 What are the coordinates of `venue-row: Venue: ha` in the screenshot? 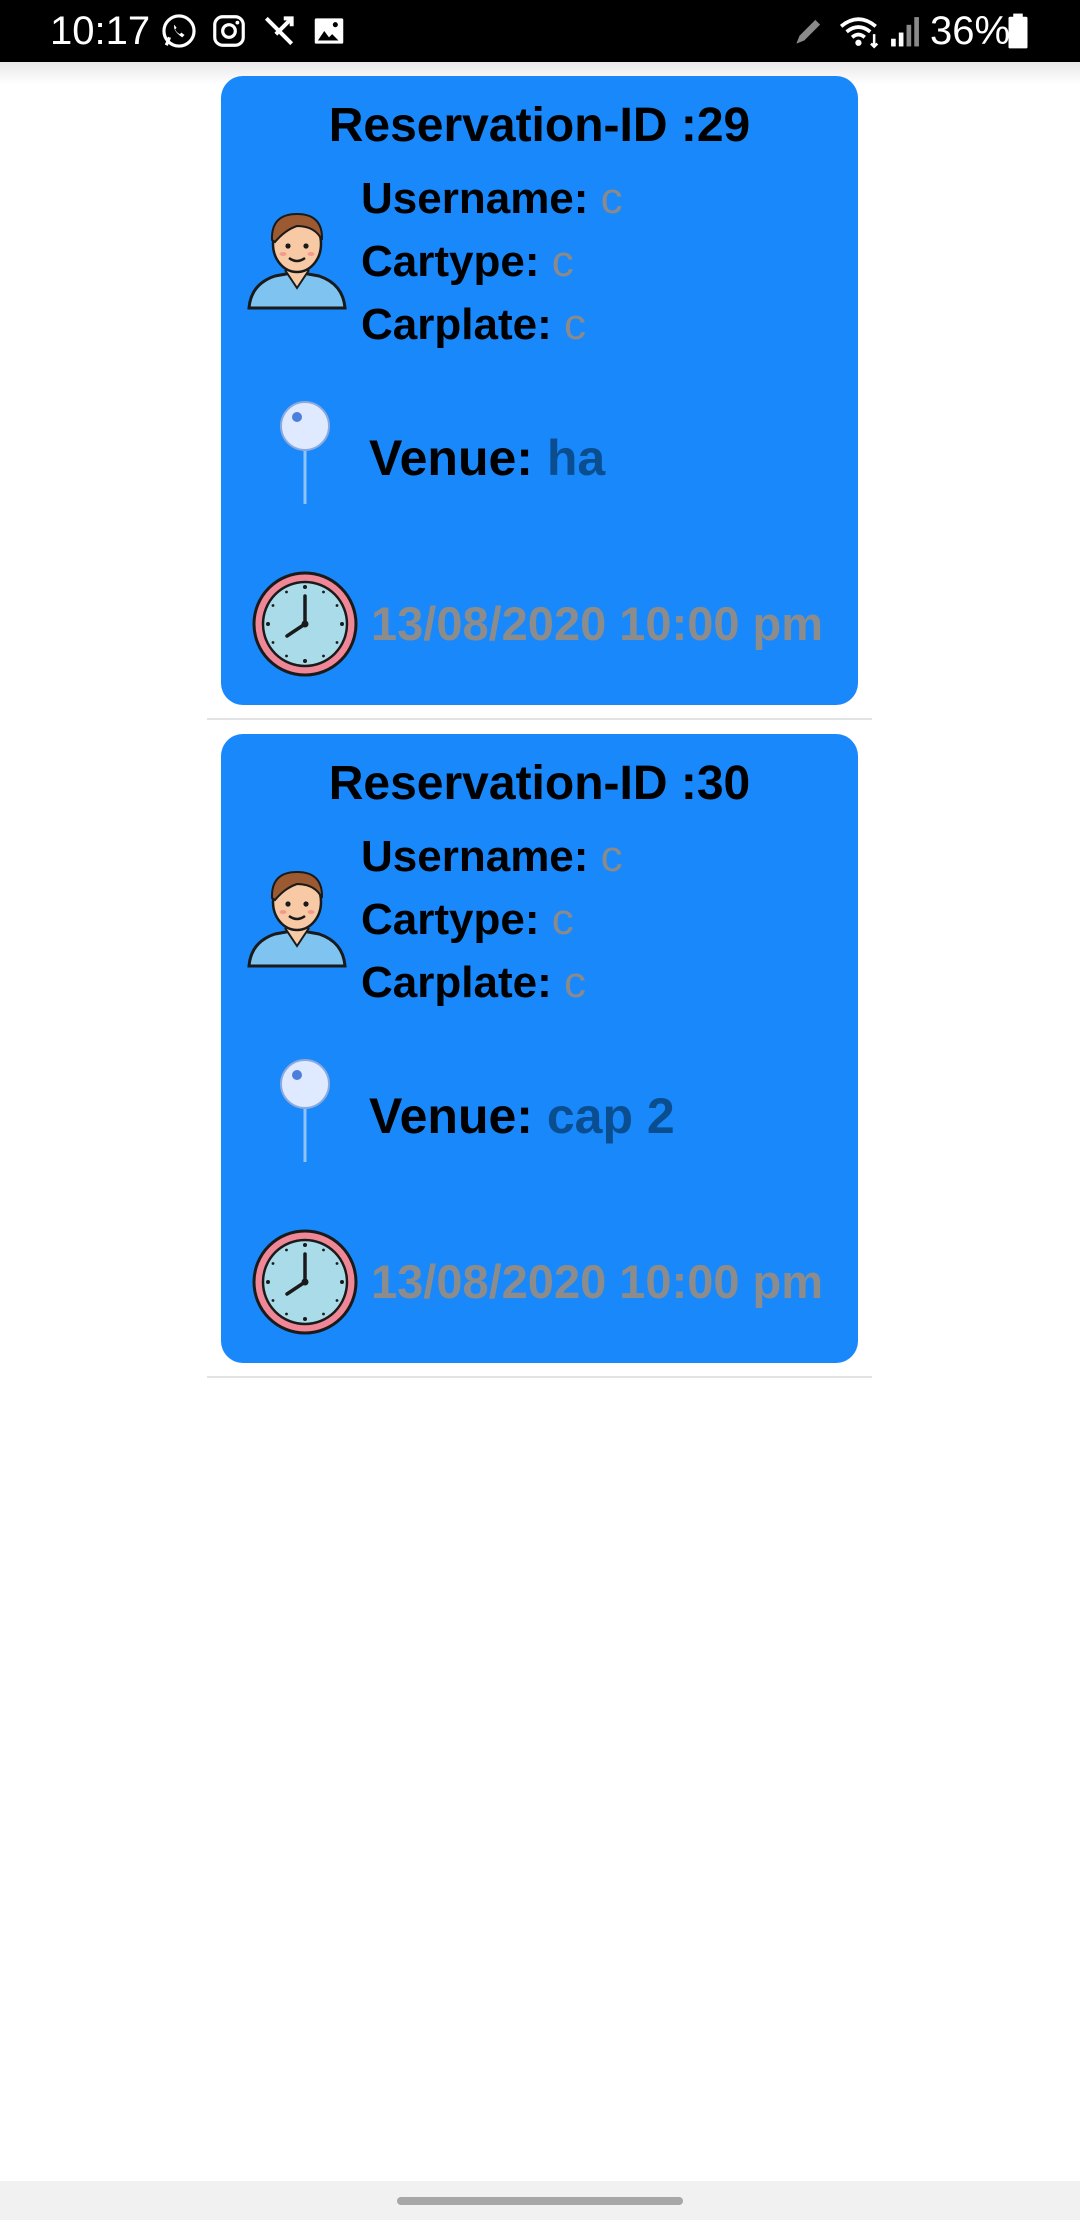 It's located at (487, 458).